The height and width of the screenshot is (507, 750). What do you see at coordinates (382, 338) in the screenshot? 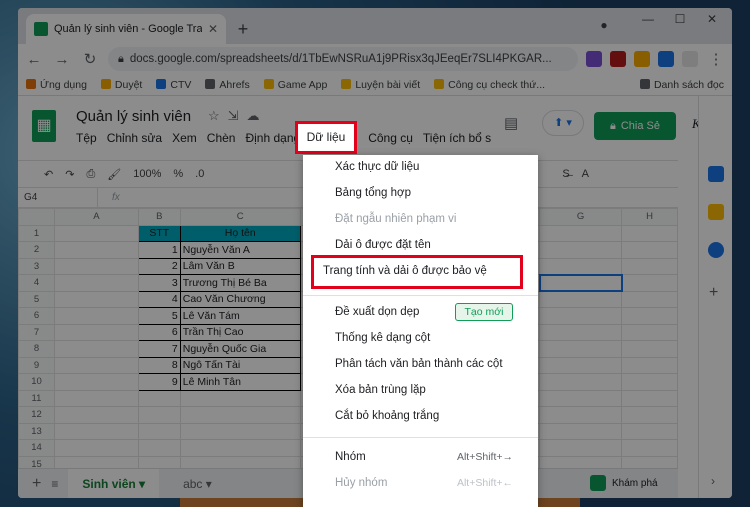
I see `menu-item-column-stats: Thống kê dạng cột` at bounding box center [382, 338].